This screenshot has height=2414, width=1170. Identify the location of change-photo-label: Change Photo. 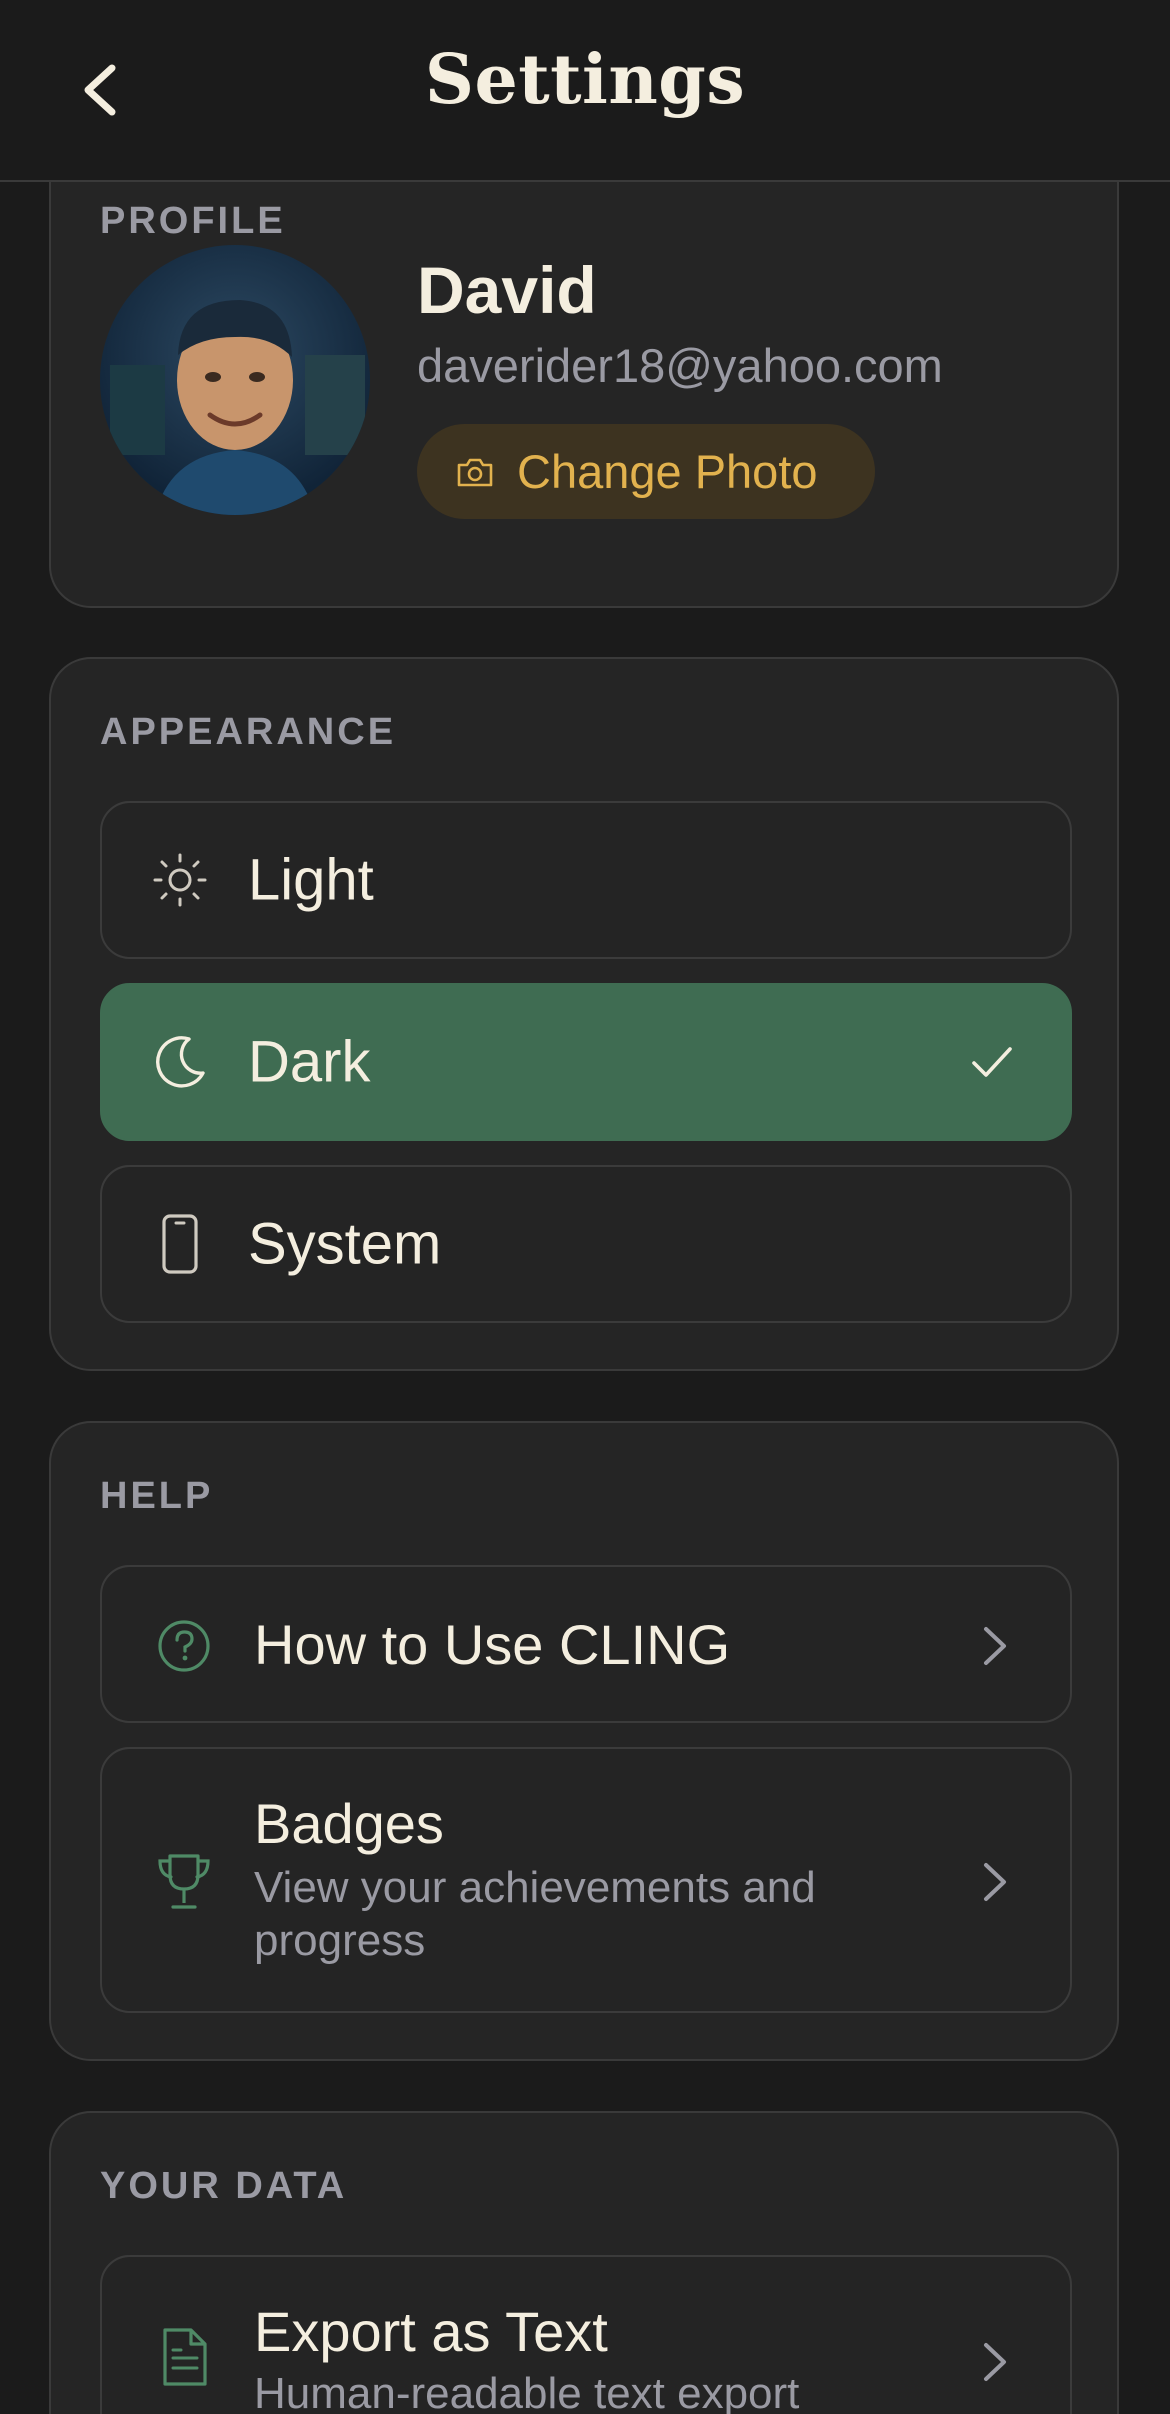
(667, 471).